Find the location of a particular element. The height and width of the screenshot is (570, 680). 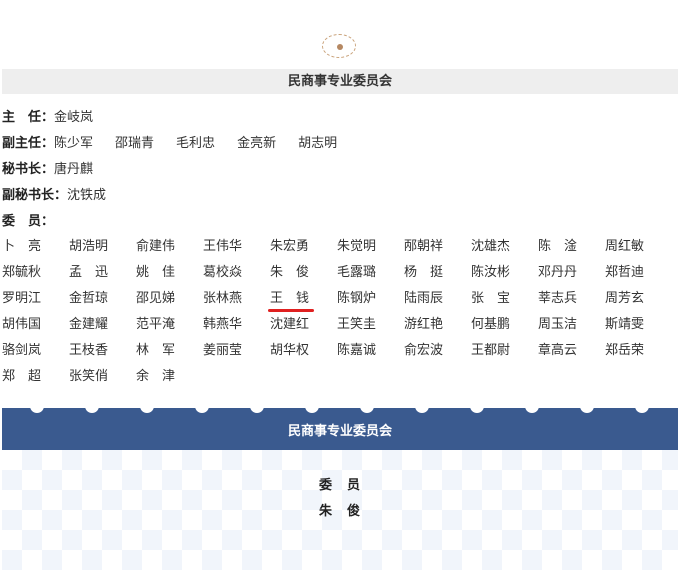

member-name: 陈汝彬 is located at coordinates (491, 272).